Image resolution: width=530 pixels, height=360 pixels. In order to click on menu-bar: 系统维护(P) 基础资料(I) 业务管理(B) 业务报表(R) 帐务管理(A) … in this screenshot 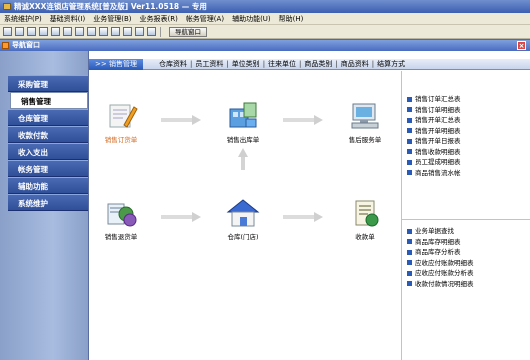, I will do `click(265, 19)`.